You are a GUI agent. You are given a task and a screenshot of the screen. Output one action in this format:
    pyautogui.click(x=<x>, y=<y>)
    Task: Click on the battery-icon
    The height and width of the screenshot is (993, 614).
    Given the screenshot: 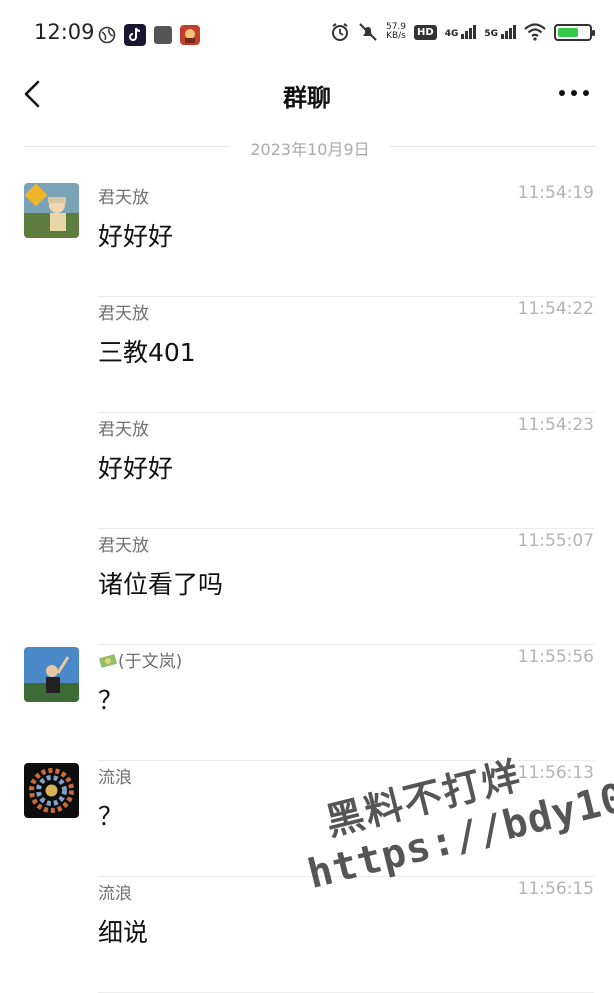 What is the action you would take?
    pyautogui.click(x=574, y=32)
    